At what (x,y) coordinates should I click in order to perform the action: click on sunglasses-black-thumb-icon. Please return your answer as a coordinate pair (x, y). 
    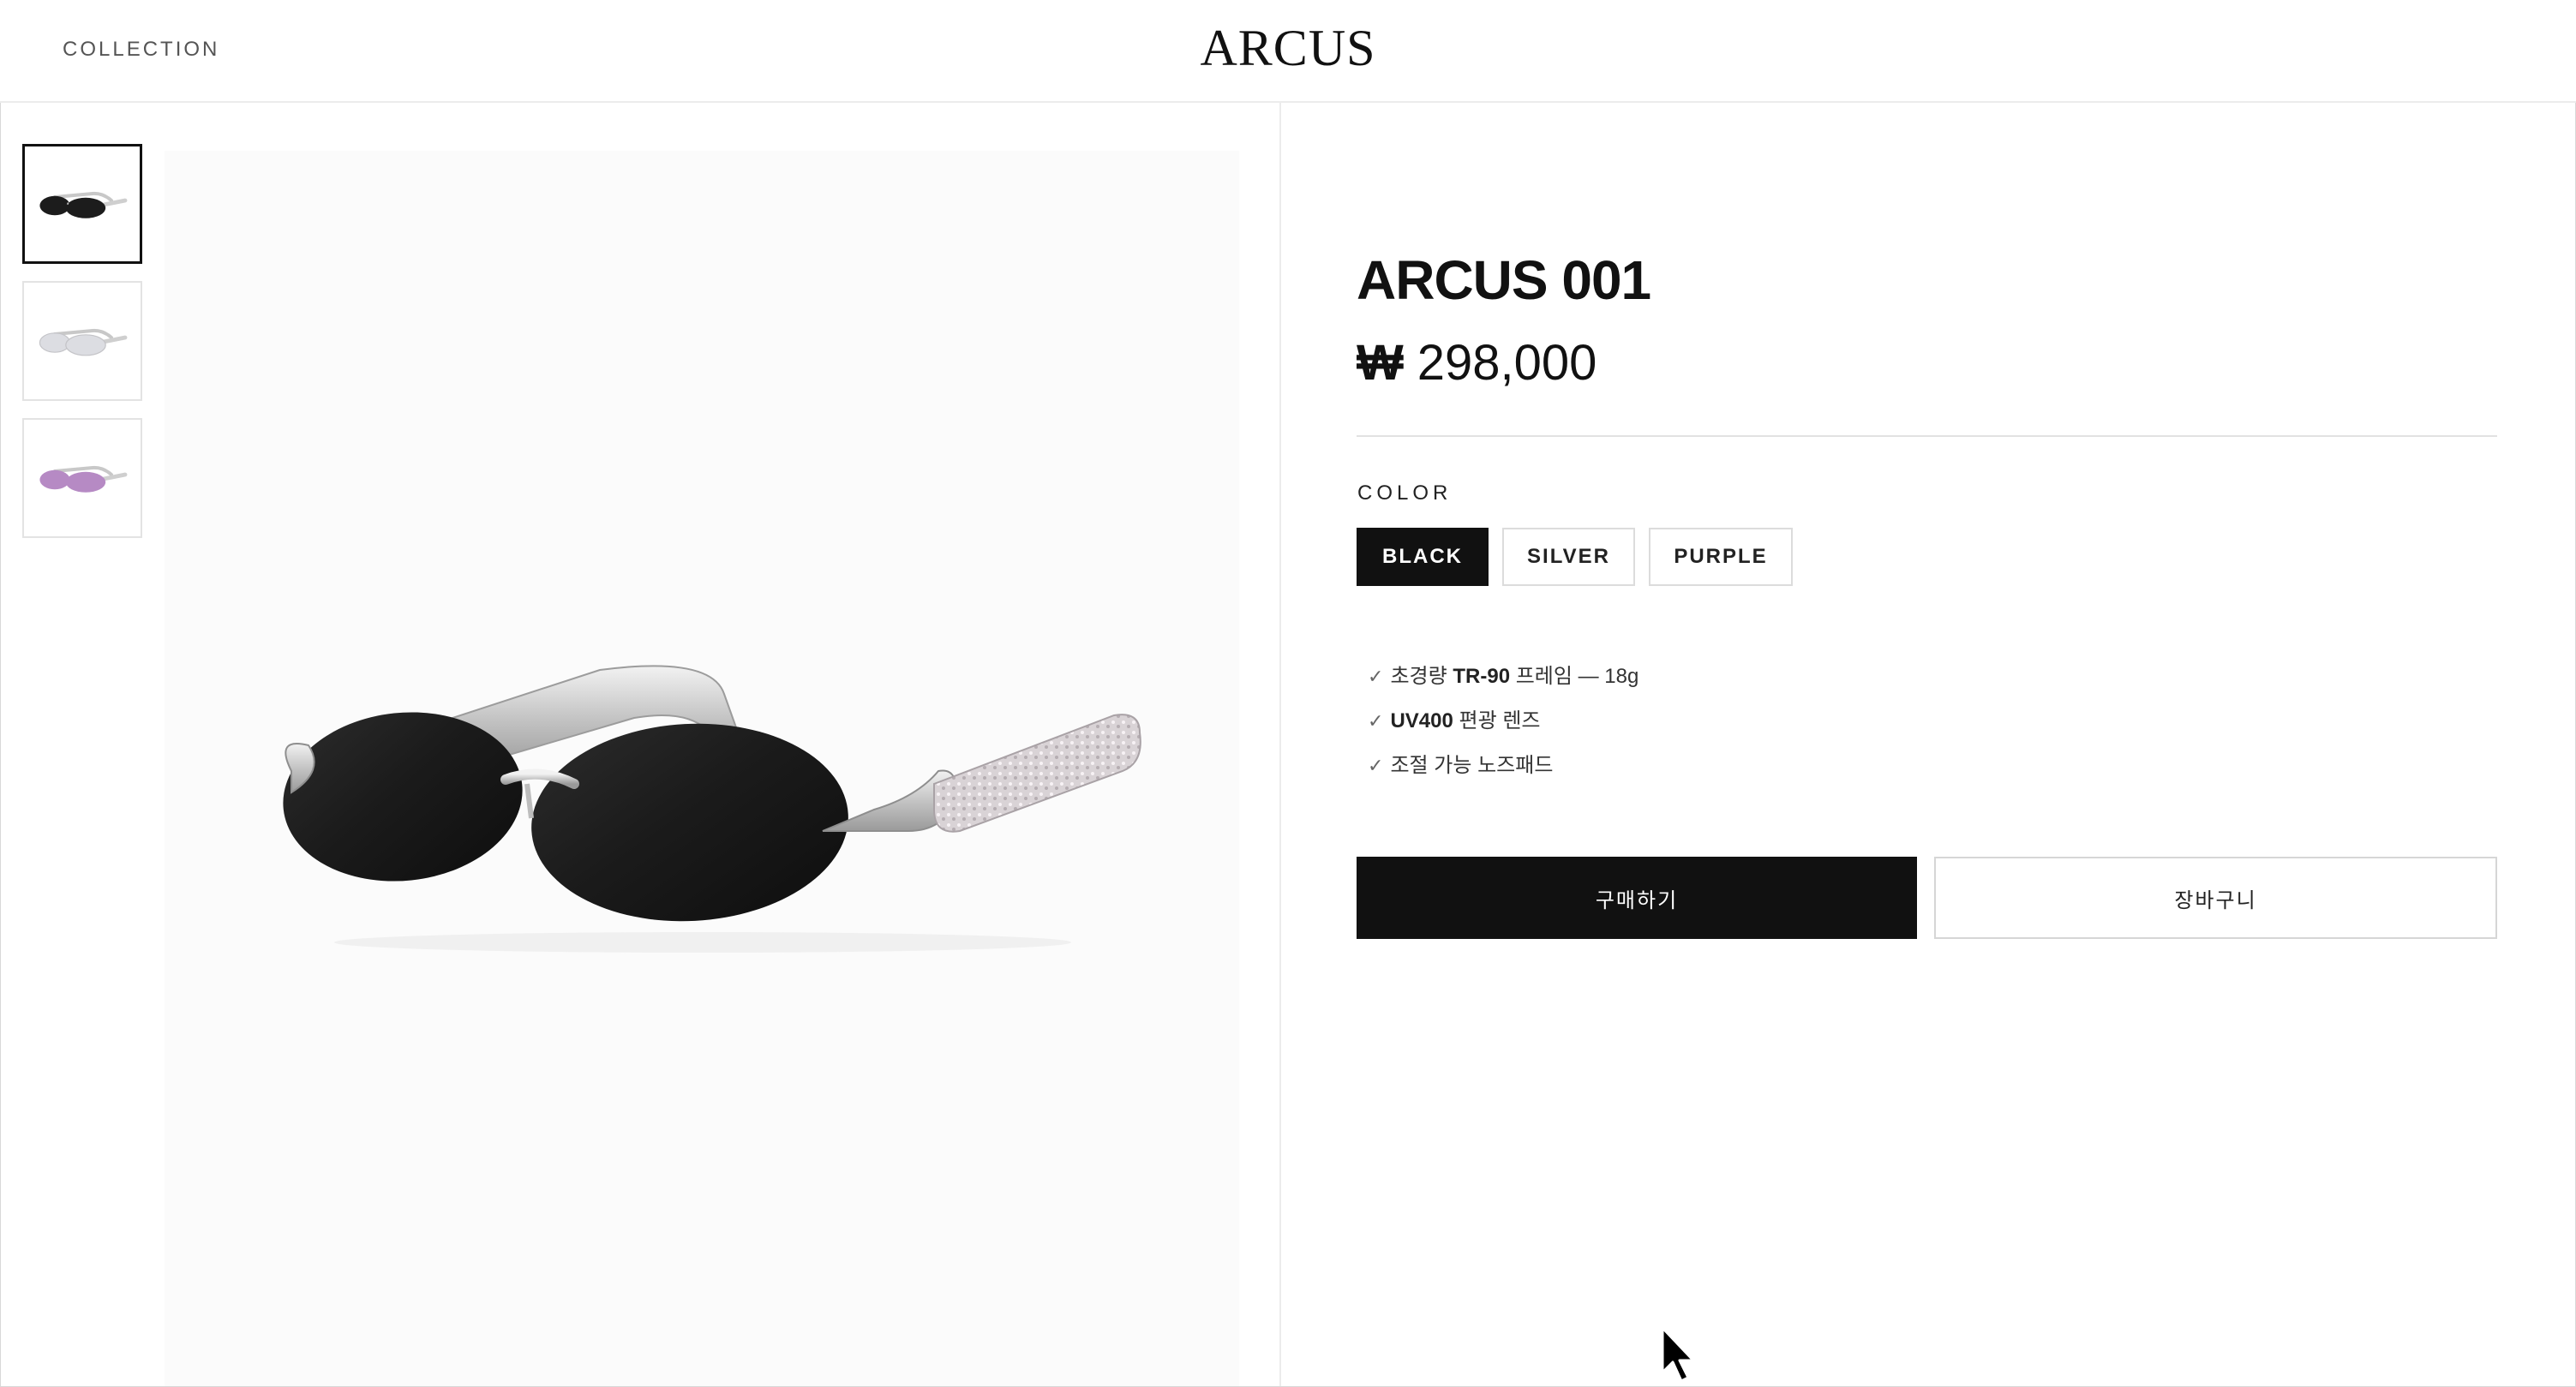
    Looking at the image, I should click on (83, 204).